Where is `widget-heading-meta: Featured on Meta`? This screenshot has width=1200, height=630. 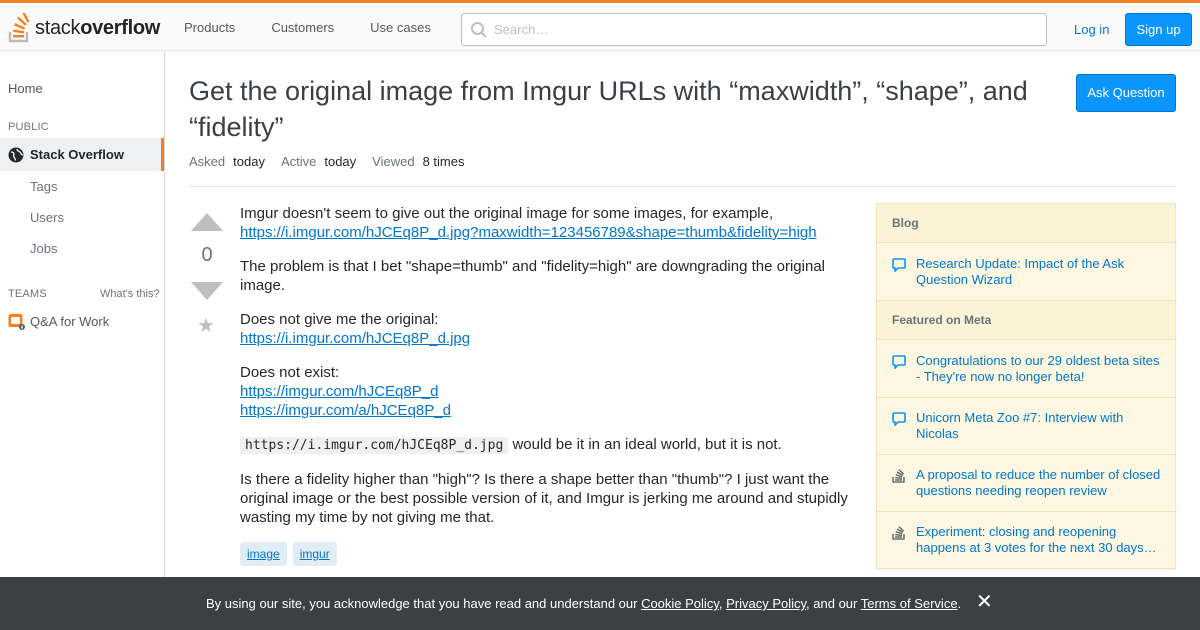 widget-heading-meta: Featured on Meta is located at coordinates (1026, 320).